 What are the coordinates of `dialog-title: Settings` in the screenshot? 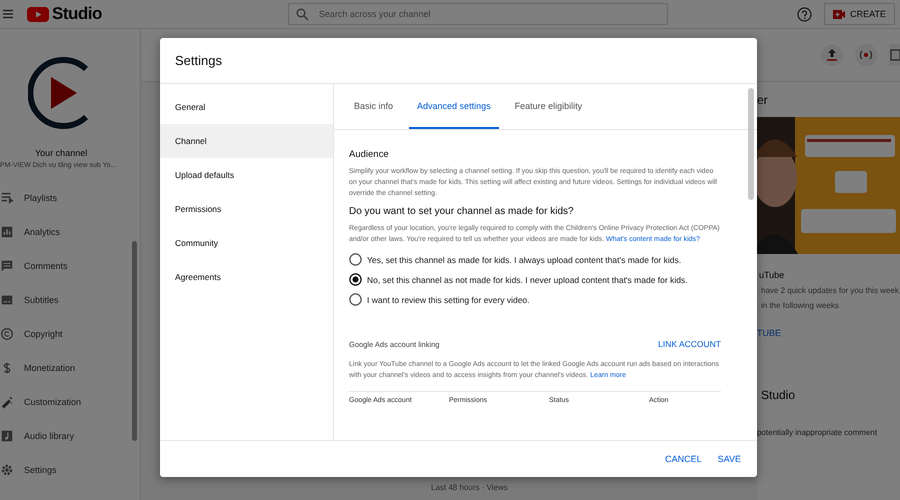 It's located at (198, 60).